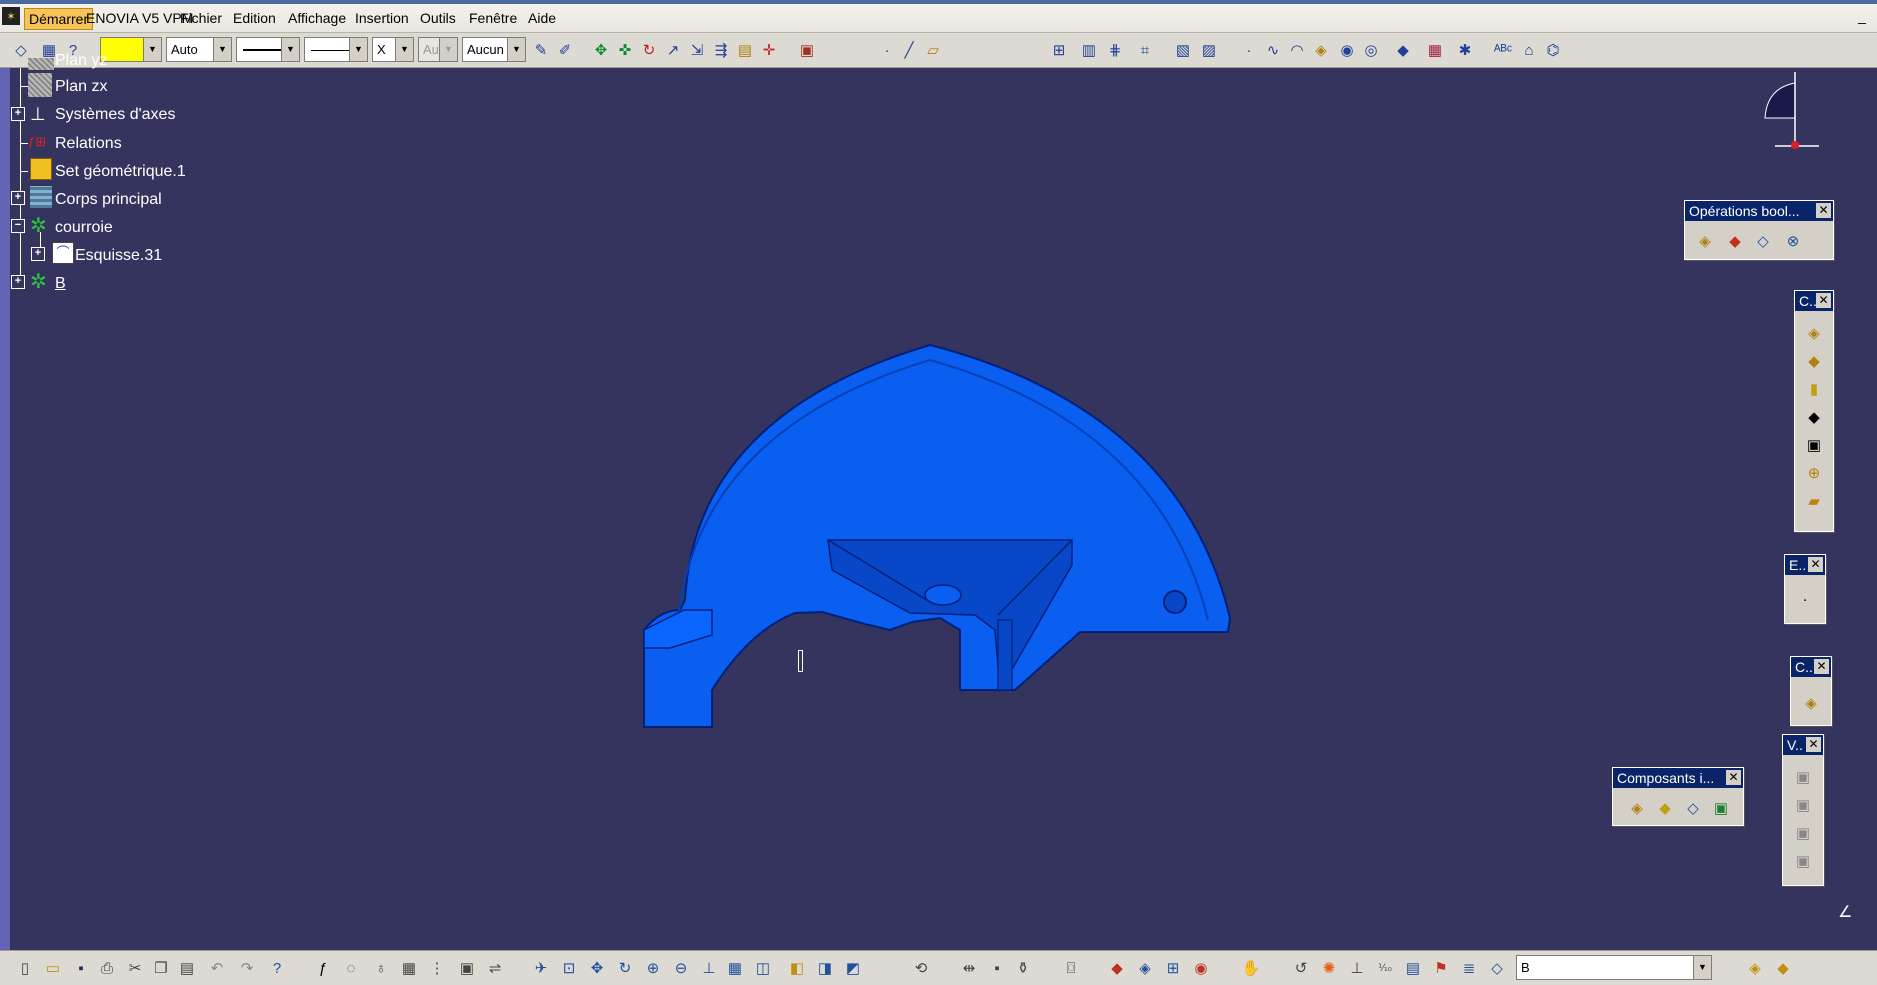 The height and width of the screenshot is (985, 1877). I want to click on extrude-surface-icon: ◈, so click(1321, 50).